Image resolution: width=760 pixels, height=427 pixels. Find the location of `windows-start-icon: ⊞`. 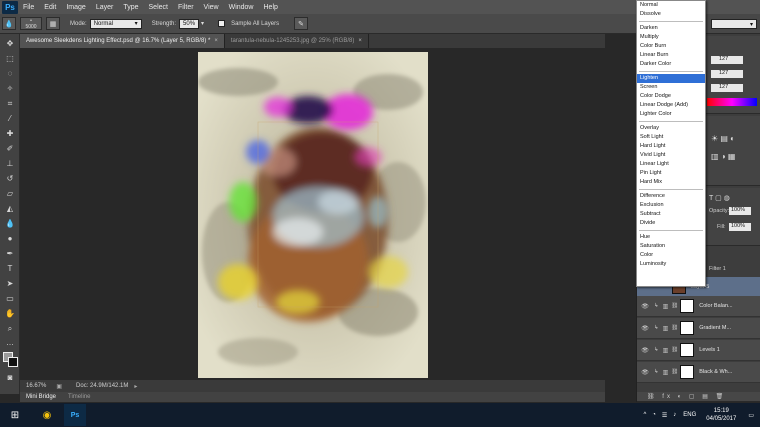

windows-start-icon: ⊞ is located at coordinates (15, 415).